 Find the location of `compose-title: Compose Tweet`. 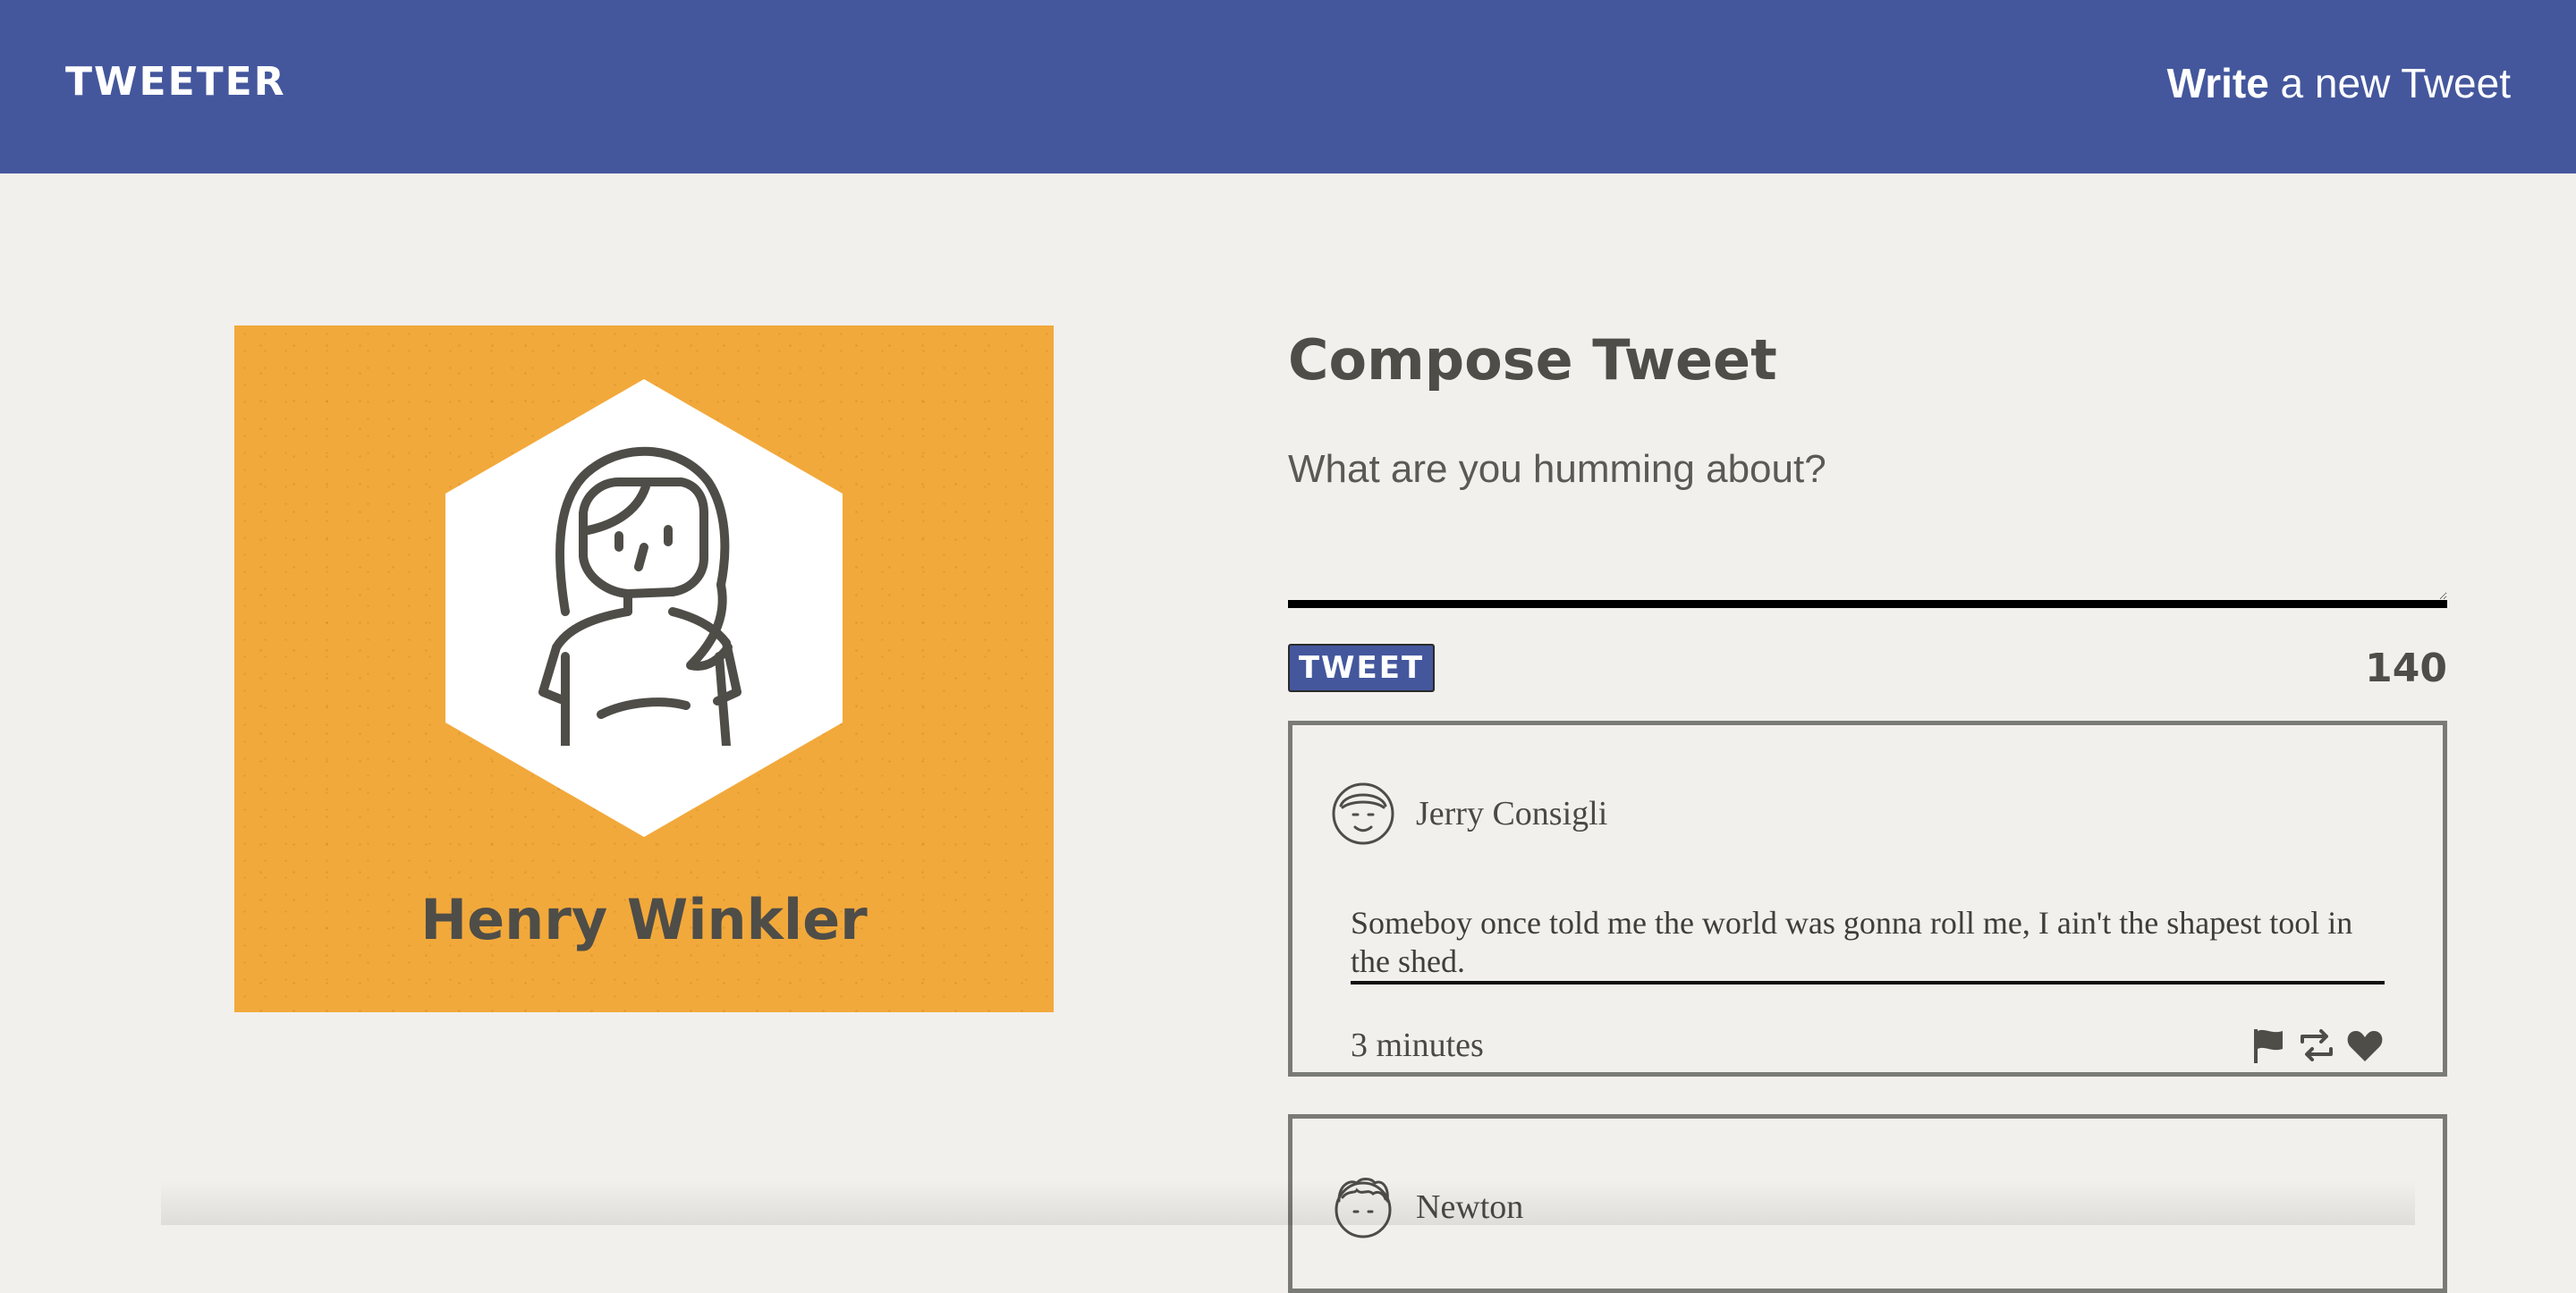

compose-title: Compose Tweet is located at coordinates (1532, 360).